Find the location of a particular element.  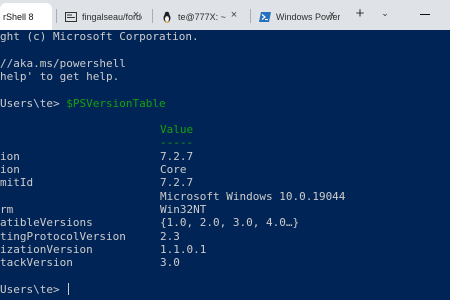

linux-penguin-icon is located at coordinates (167, 17).